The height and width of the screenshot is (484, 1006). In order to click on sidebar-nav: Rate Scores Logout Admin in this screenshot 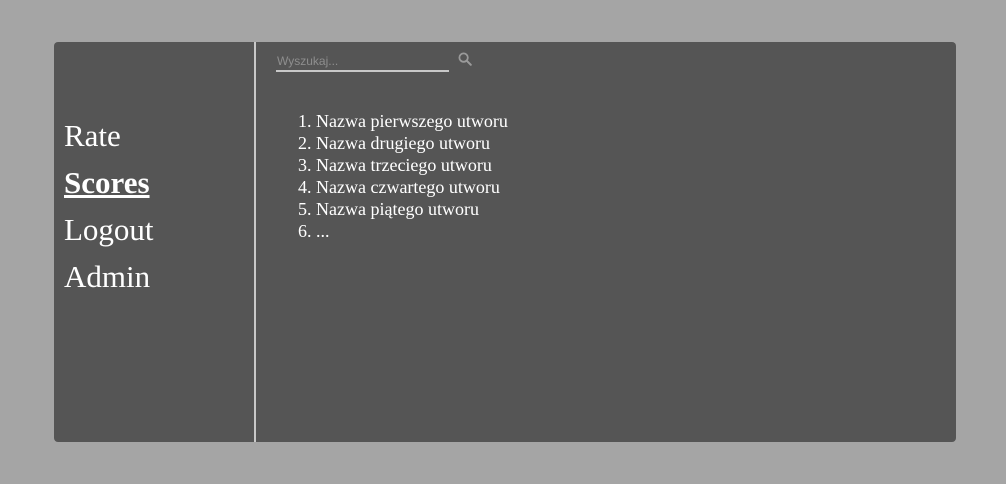, I will do `click(109, 206)`.